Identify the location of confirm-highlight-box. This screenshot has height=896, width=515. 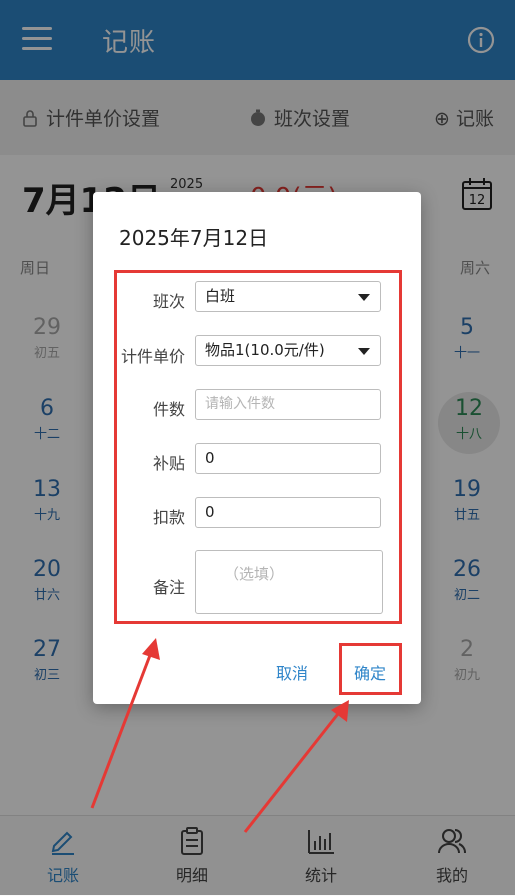
(370, 669).